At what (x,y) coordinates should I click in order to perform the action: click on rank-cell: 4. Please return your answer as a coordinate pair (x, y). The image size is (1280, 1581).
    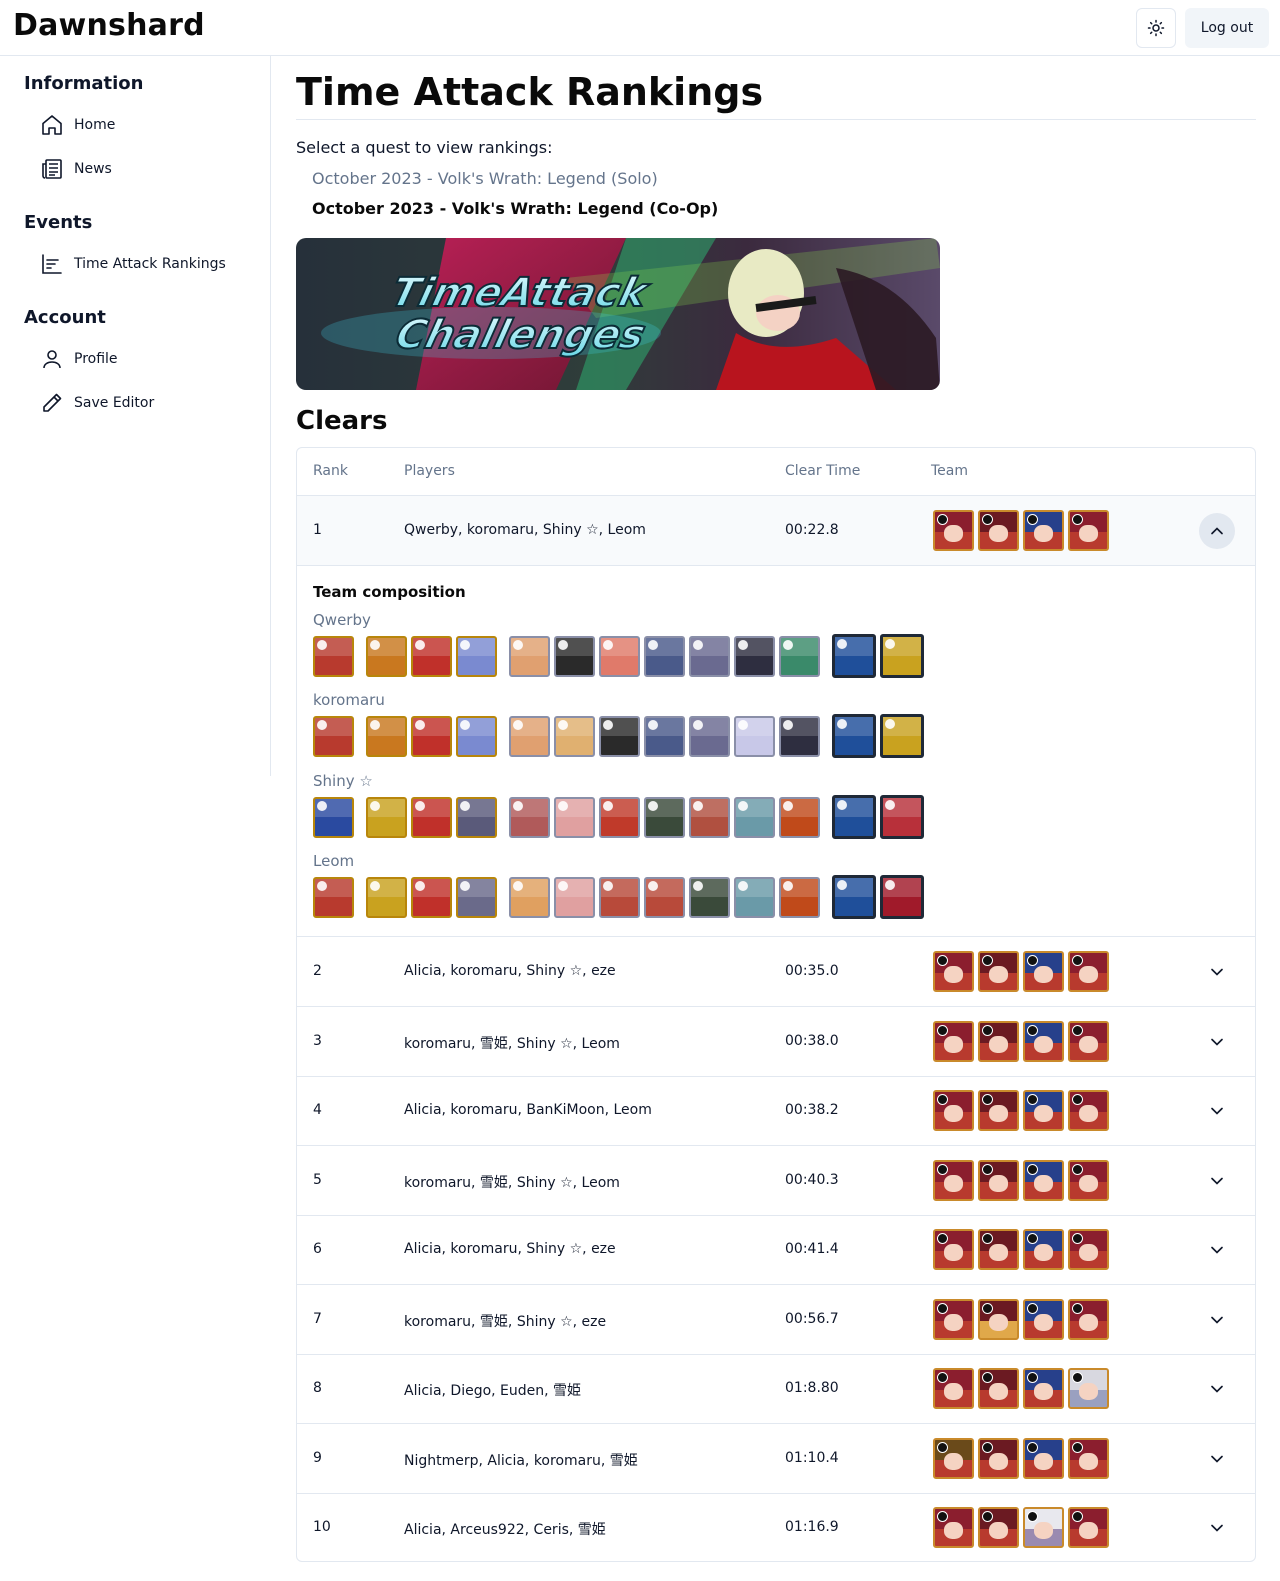
    Looking at the image, I should click on (317, 1110).